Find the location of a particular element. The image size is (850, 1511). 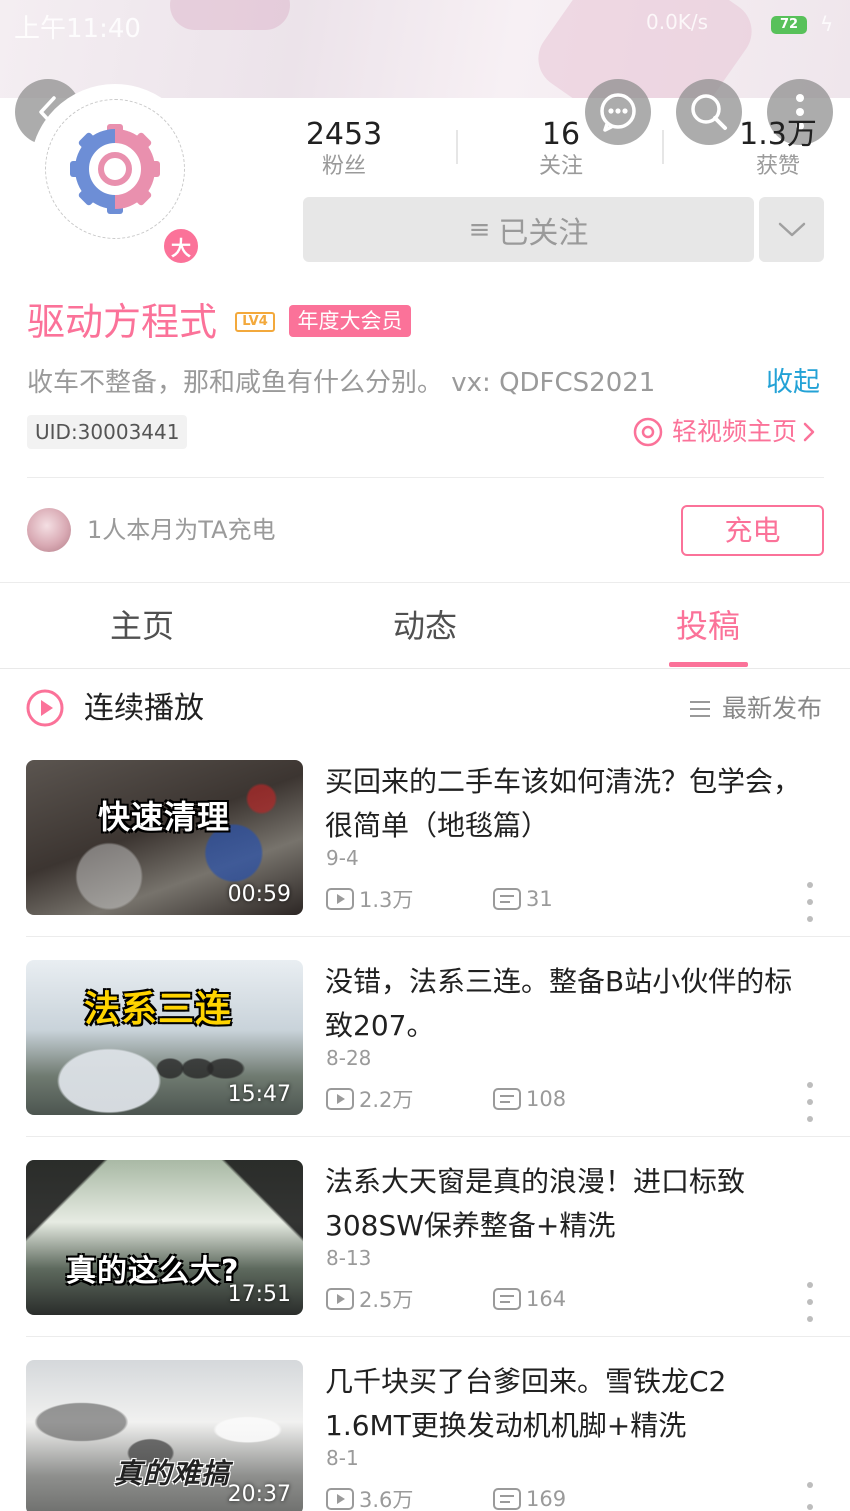

bio-text: 收车不整备，那和咸鱼有什么分别。 vx: QDFCS2021 is located at coordinates (341, 383).